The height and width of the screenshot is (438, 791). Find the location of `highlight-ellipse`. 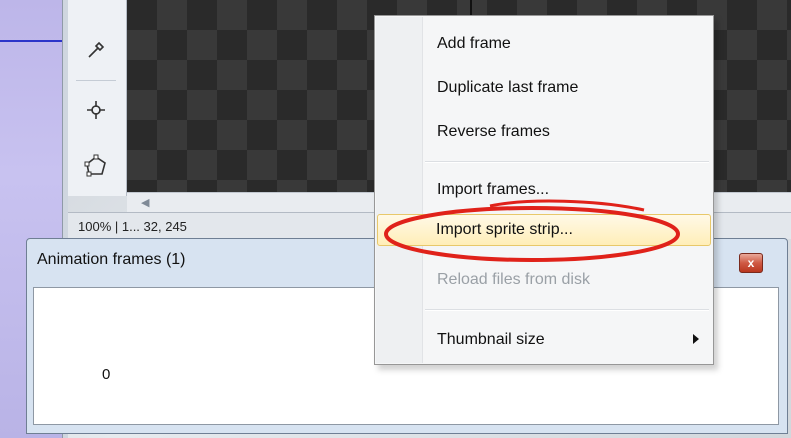

highlight-ellipse is located at coordinates (532, 230).